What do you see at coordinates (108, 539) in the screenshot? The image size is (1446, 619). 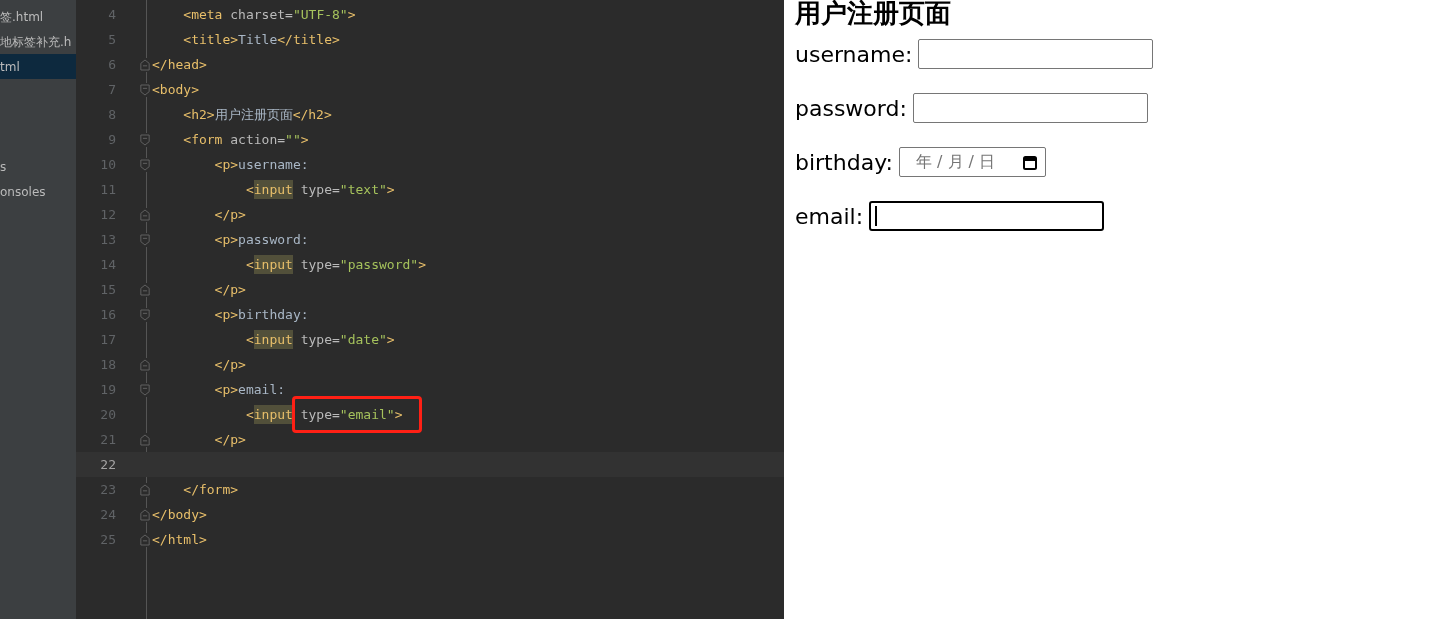 I see `line-number: 25` at bounding box center [108, 539].